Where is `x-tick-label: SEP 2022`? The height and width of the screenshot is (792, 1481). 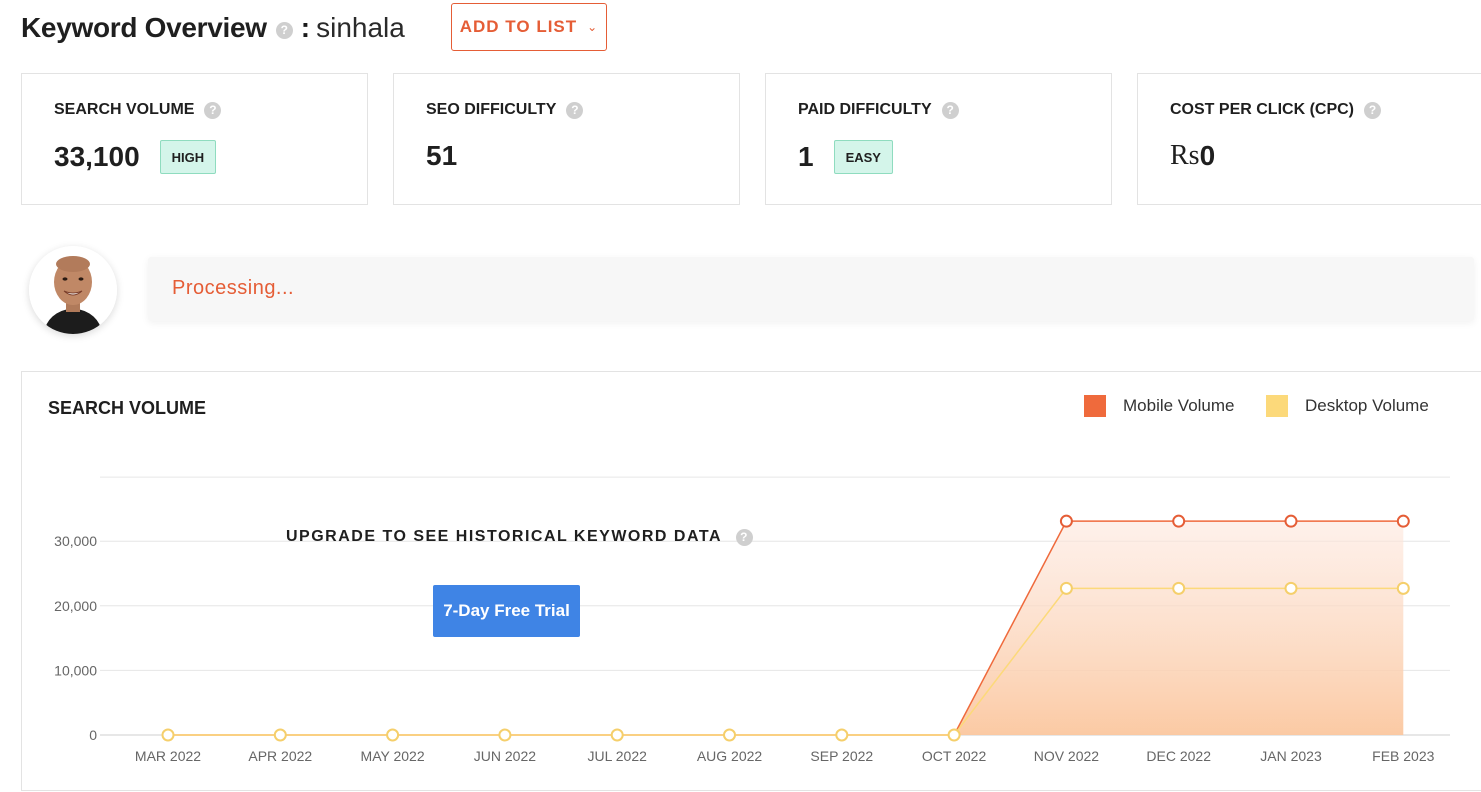
x-tick-label: SEP 2022 is located at coordinates (841, 756).